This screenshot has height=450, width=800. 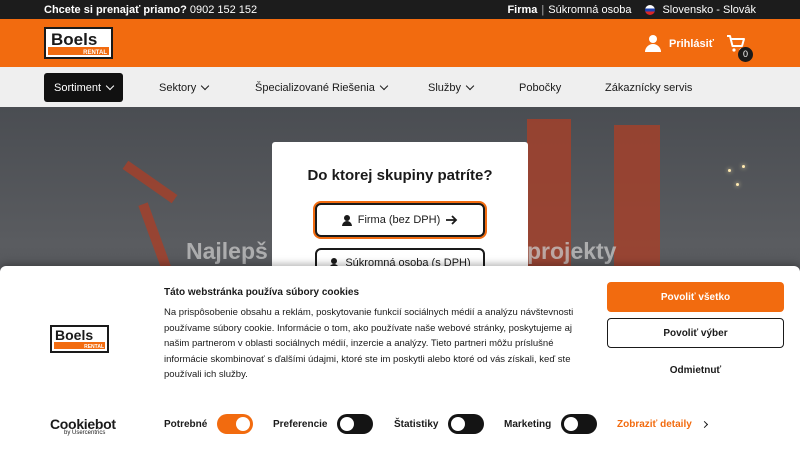 I want to click on show-details-link: Zobraziť detaily, so click(x=662, y=424).